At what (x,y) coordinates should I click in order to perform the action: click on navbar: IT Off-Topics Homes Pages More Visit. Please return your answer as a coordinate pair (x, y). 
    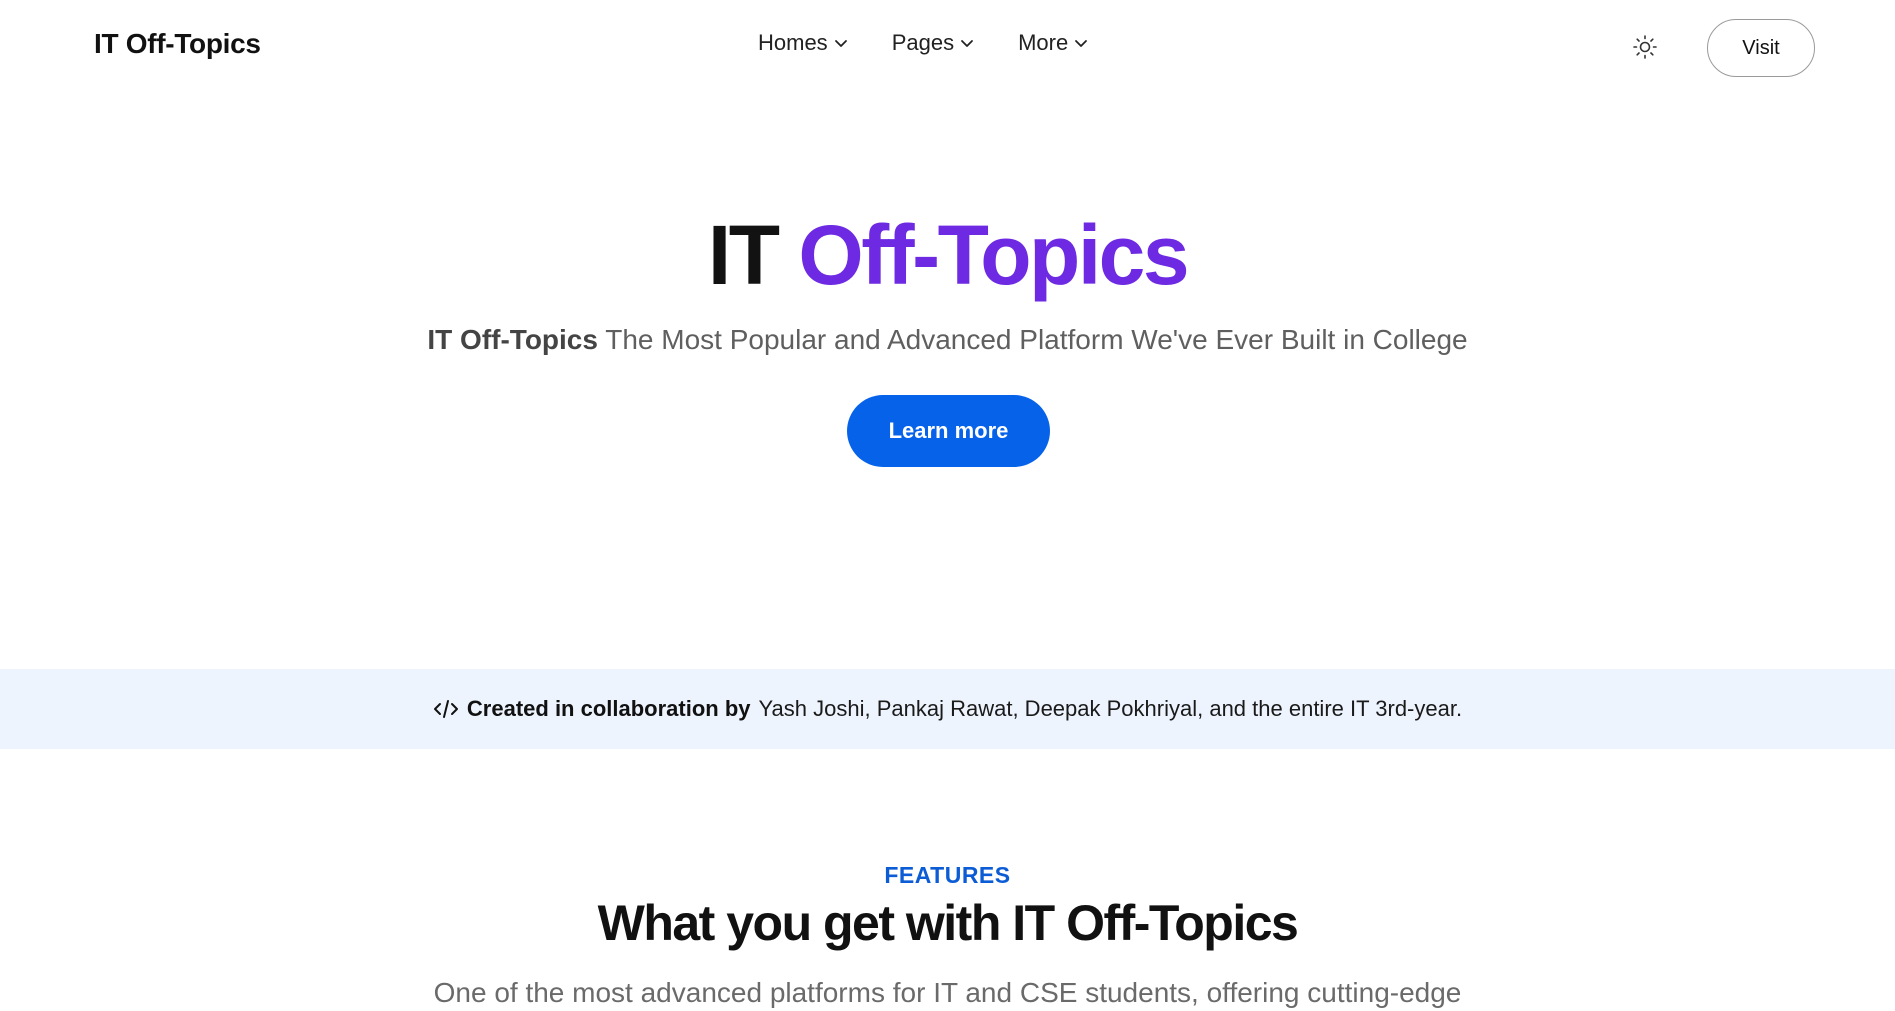
    Looking at the image, I should click on (947, 48).